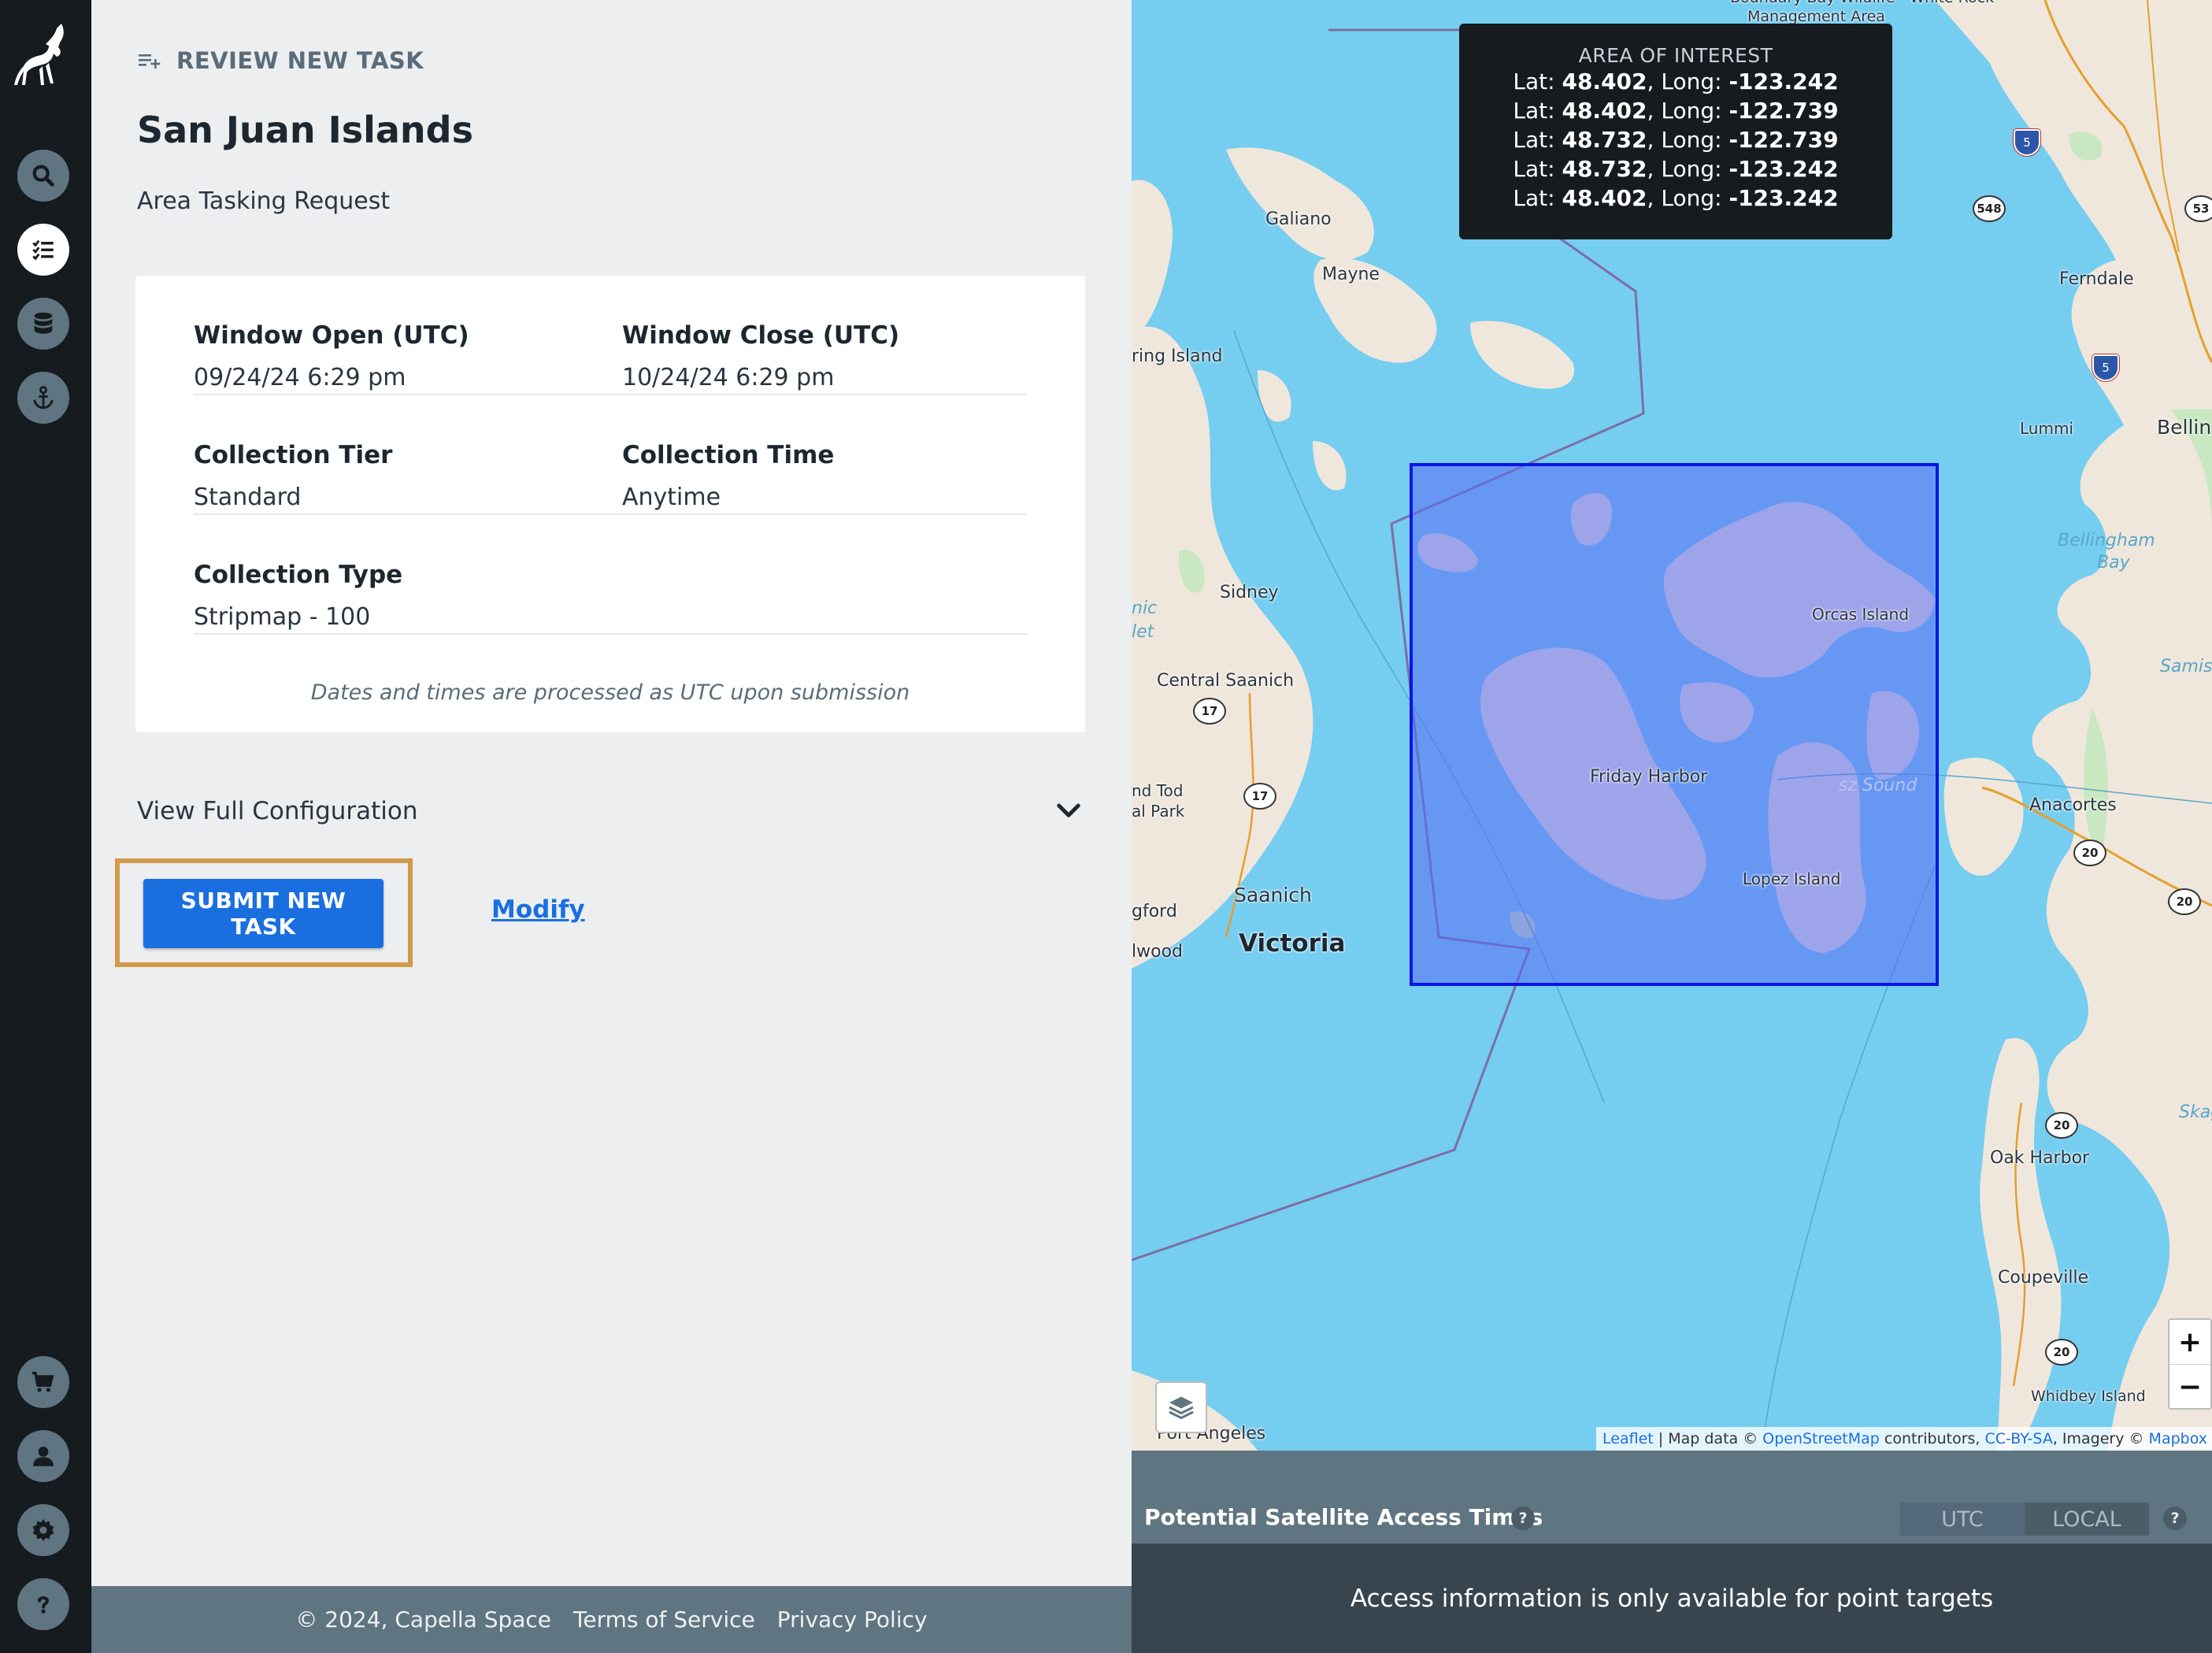  I want to click on tz-utc-option: UTC, so click(1962, 1519).